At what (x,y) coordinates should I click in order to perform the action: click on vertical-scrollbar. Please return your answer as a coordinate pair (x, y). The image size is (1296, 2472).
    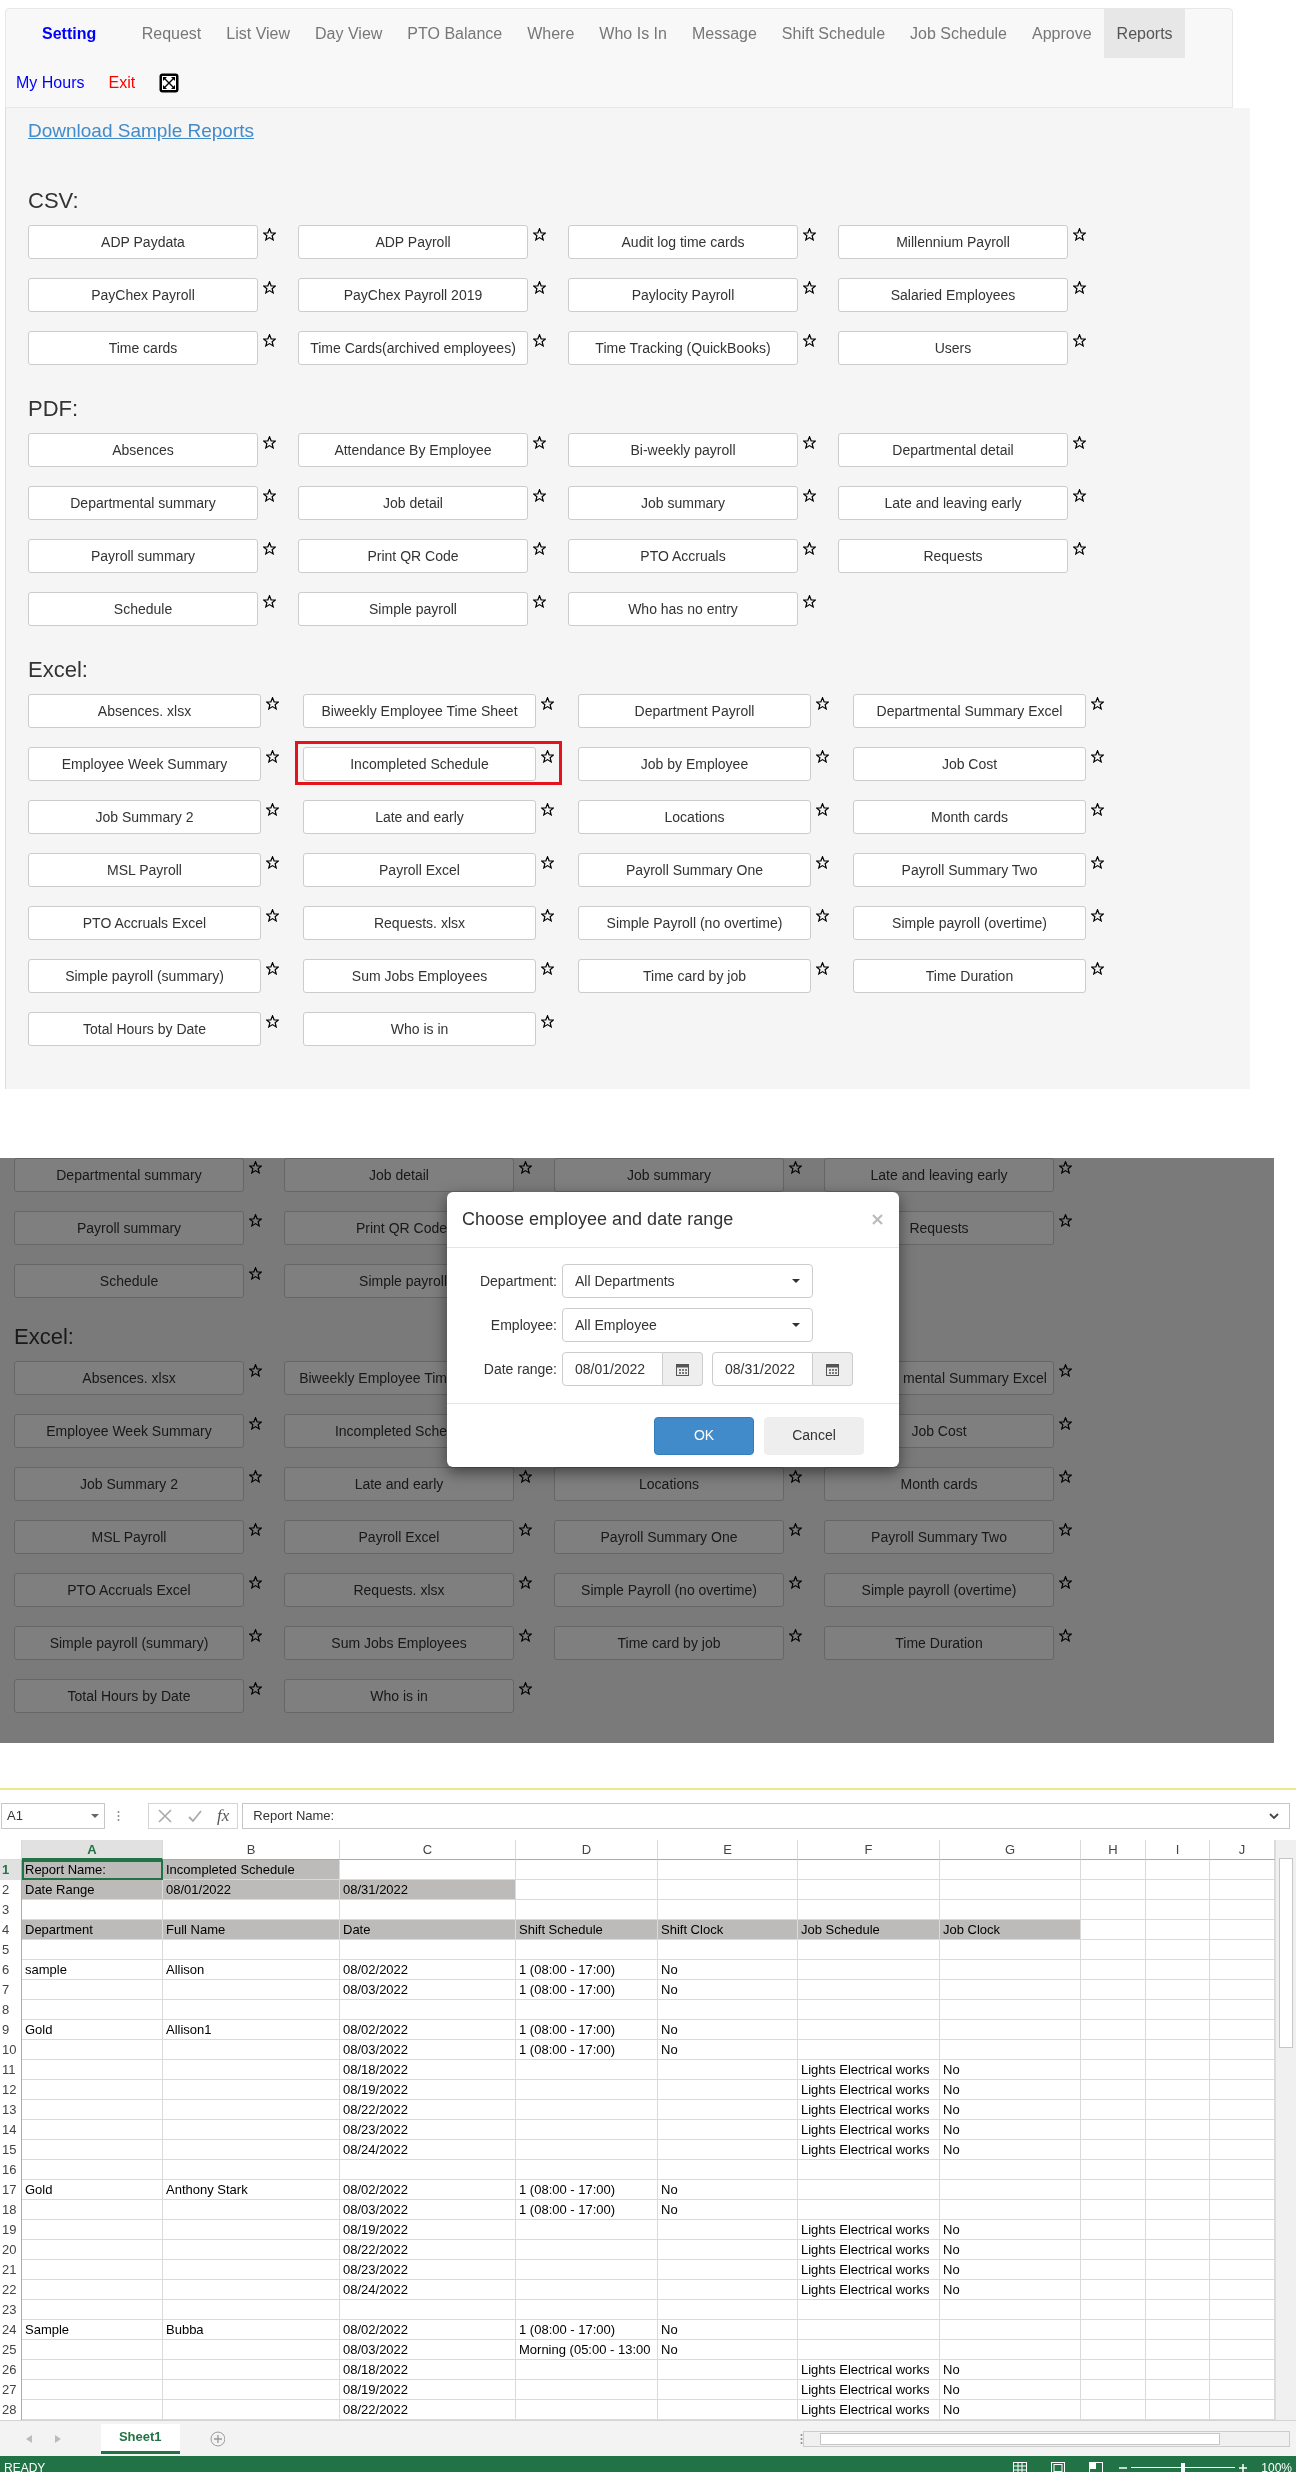
    Looking at the image, I should click on (1285, 2130).